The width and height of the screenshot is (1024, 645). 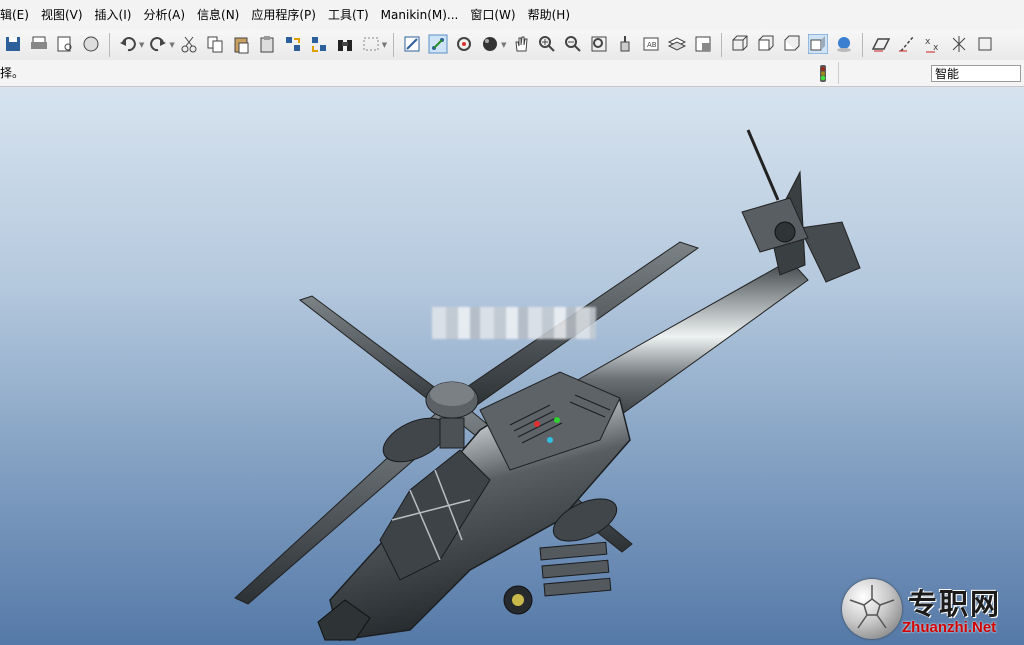 I want to click on more-datum-icon, so click(x=985, y=45).